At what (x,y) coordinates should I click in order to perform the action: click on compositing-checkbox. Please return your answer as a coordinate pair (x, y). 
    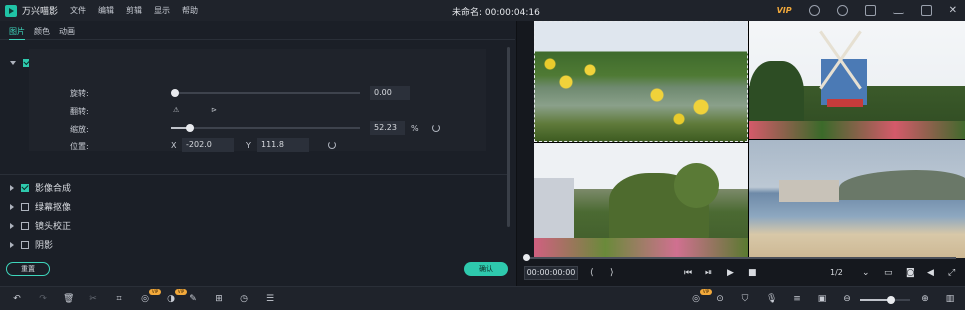
    Looking at the image, I should click on (25, 187).